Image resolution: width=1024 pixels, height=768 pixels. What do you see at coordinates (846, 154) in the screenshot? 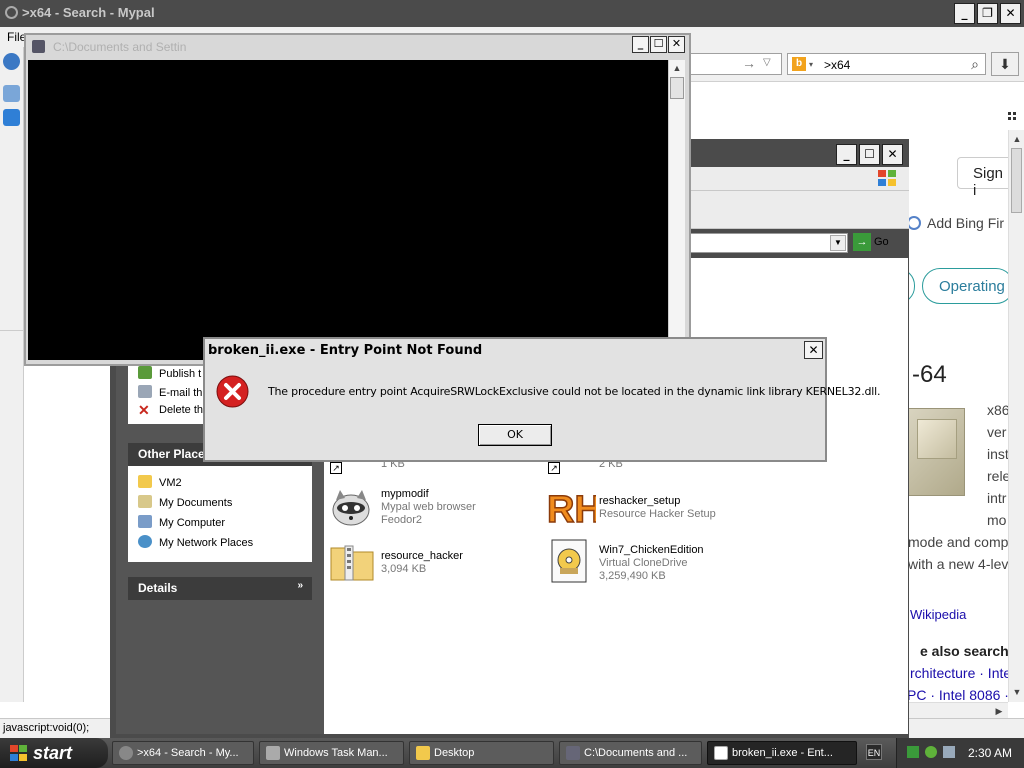
I see `explorer-minimize-button: _` at bounding box center [846, 154].